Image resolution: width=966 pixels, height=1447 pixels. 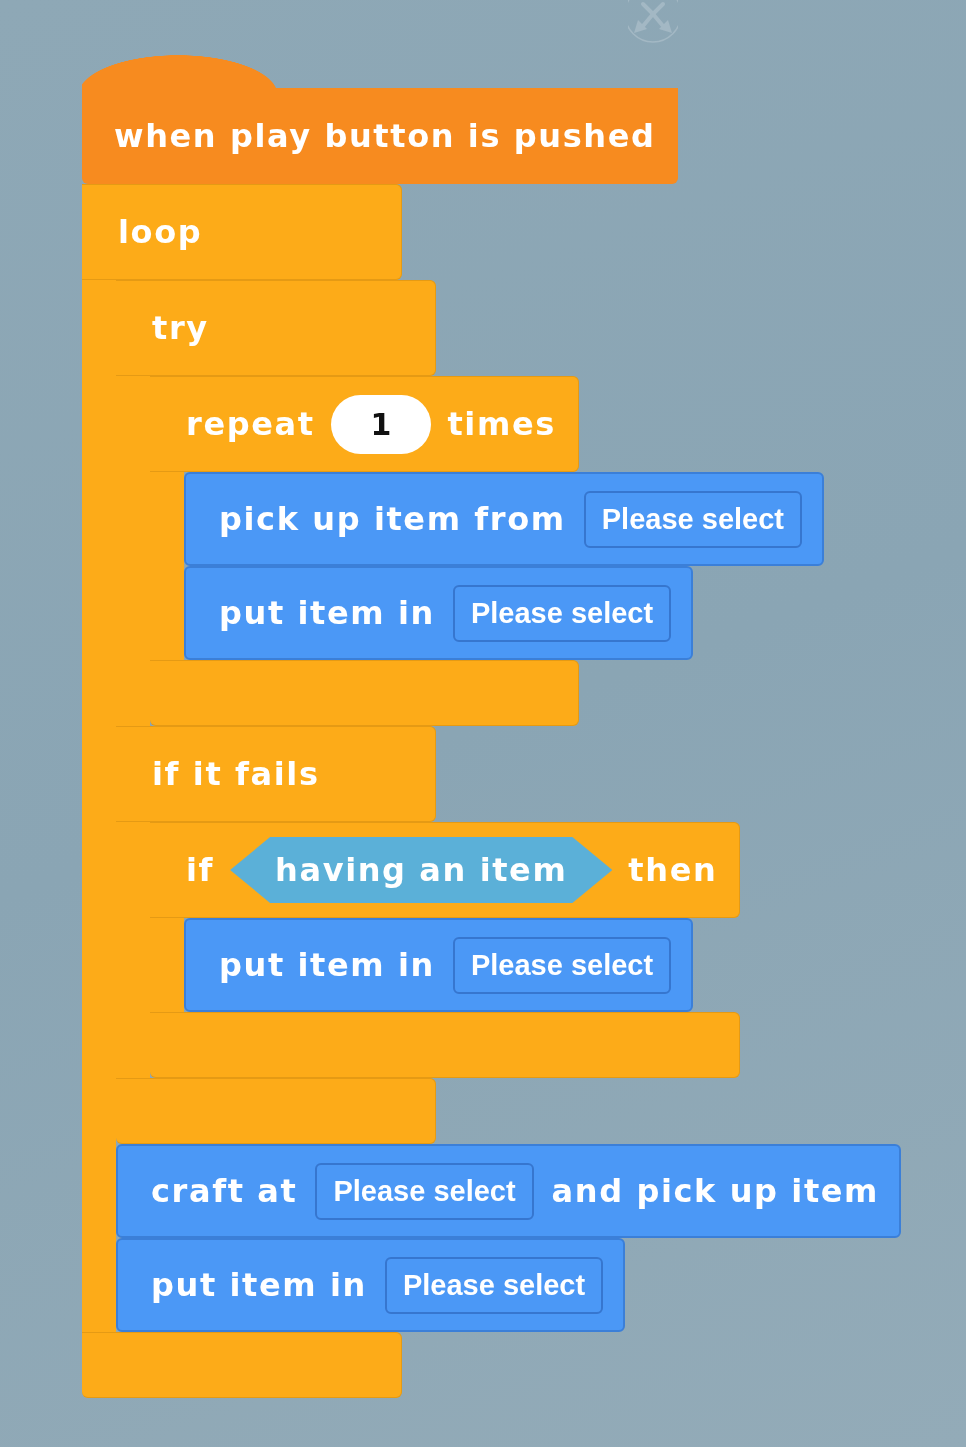 I want to click on control-block-header: if it fails, so click(x=276, y=774).